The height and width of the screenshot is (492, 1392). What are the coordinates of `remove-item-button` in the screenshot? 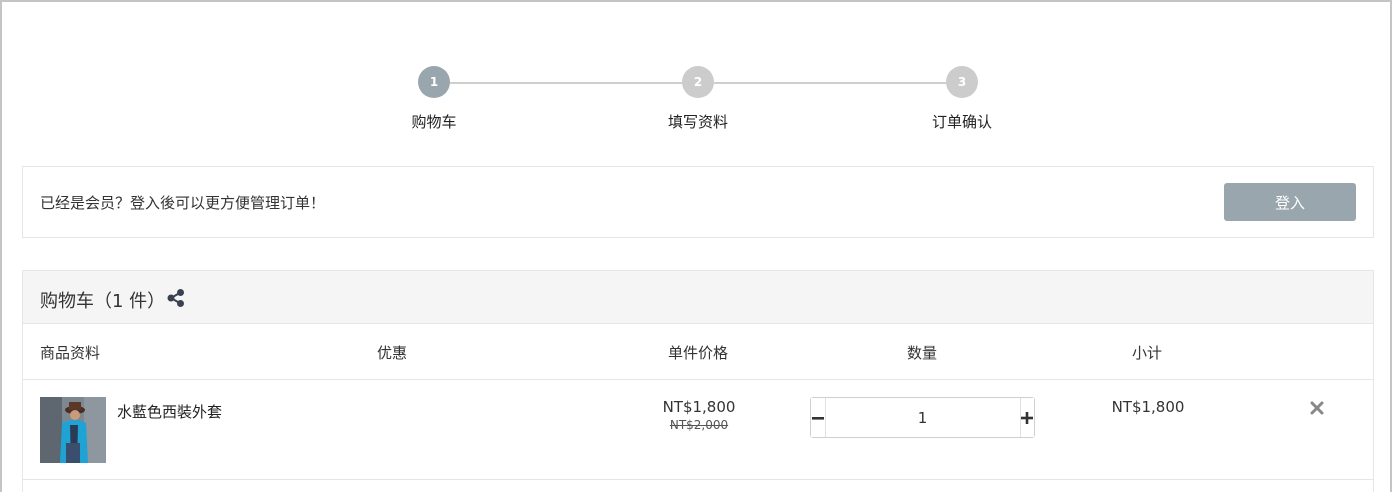 It's located at (1317, 408).